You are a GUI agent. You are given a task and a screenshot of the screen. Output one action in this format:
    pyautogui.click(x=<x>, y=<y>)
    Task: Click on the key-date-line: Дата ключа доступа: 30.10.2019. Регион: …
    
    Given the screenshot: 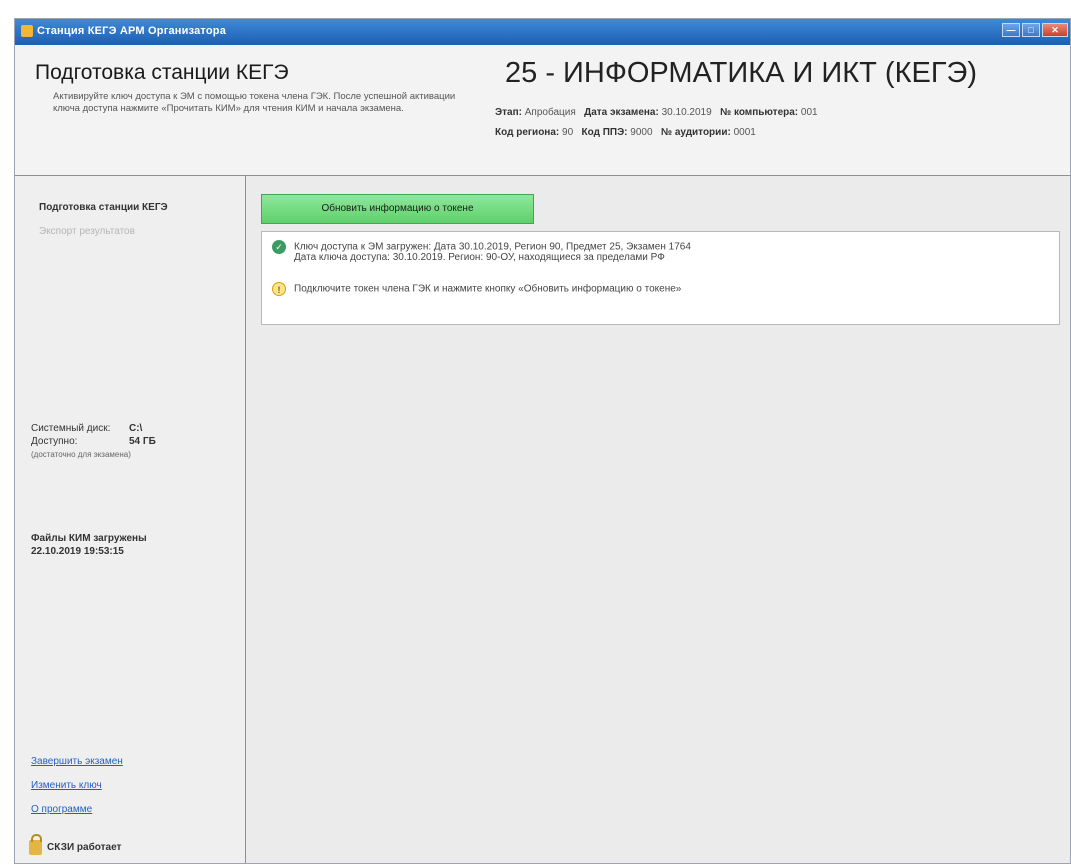 What is the action you would take?
    pyautogui.click(x=479, y=257)
    